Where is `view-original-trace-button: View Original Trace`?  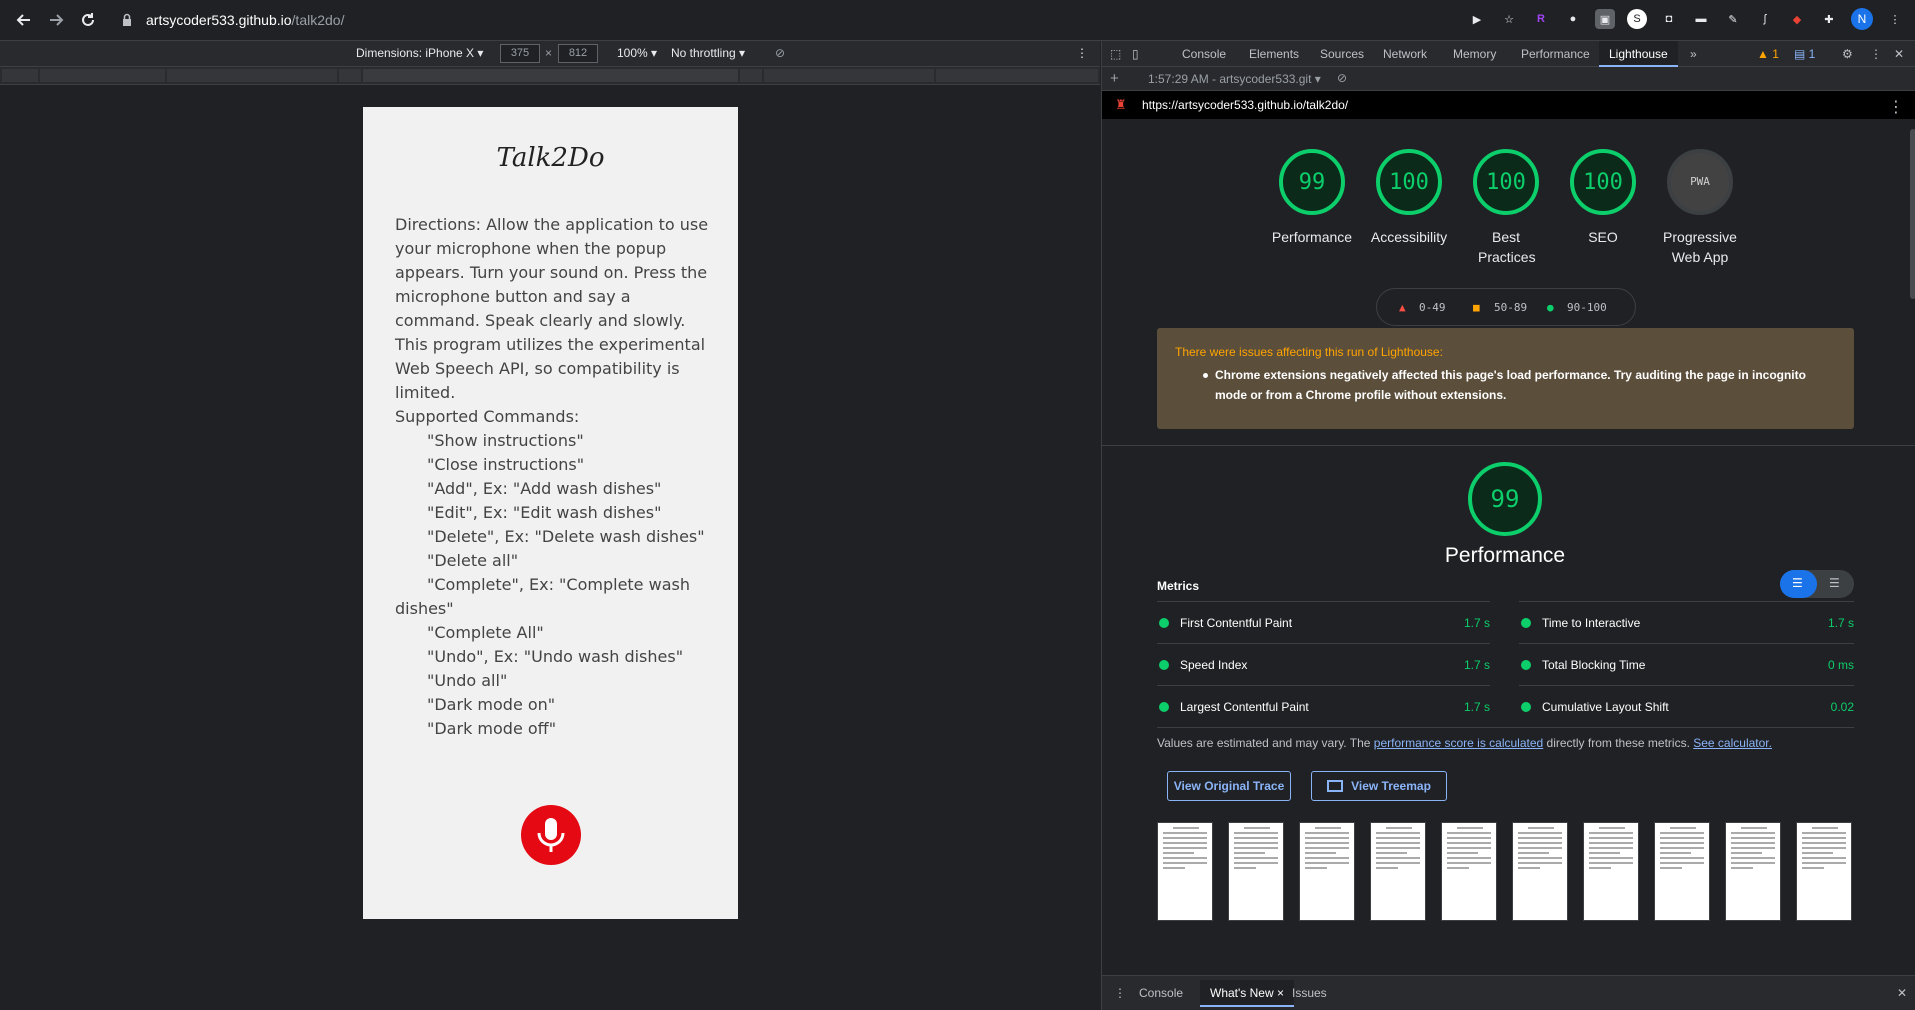 view-original-trace-button: View Original Trace is located at coordinates (1229, 786).